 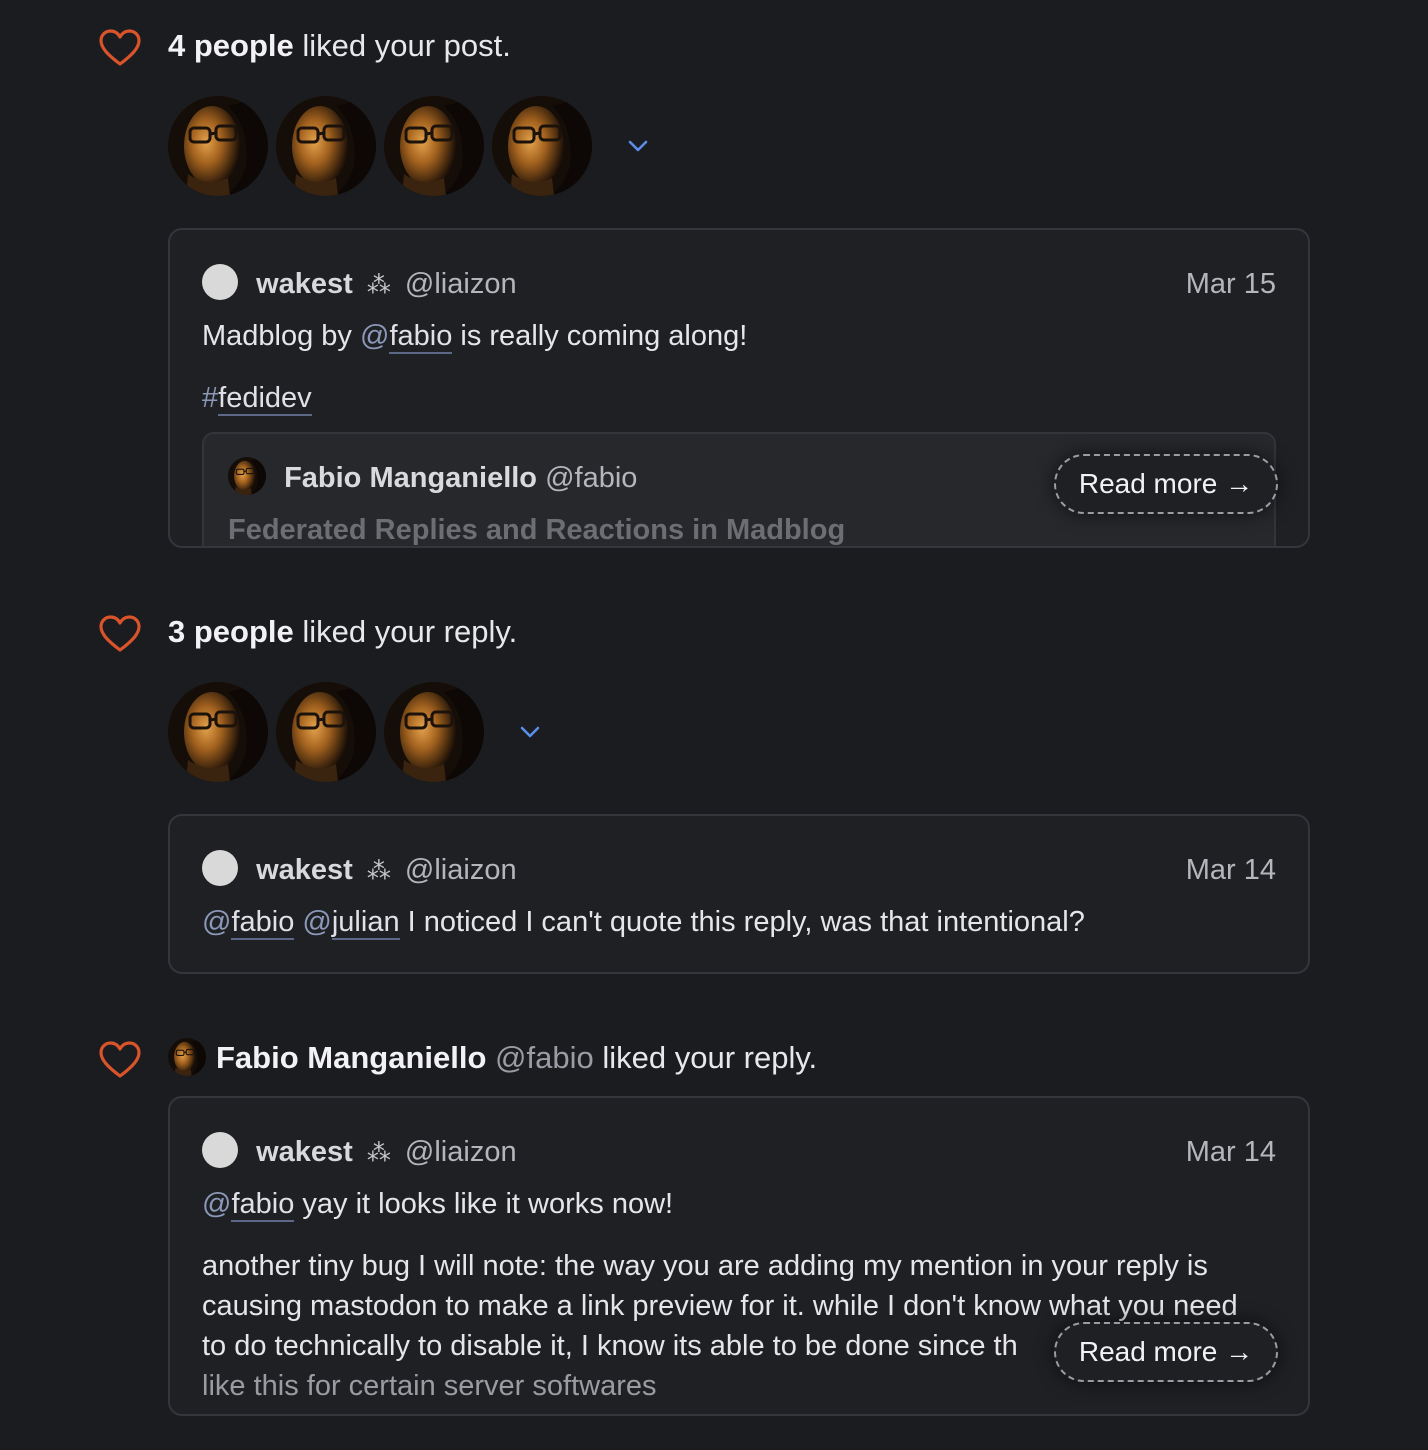 What do you see at coordinates (210, 398) in the screenshot?
I see `hashtag-hash: #` at bounding box center [210, 398].